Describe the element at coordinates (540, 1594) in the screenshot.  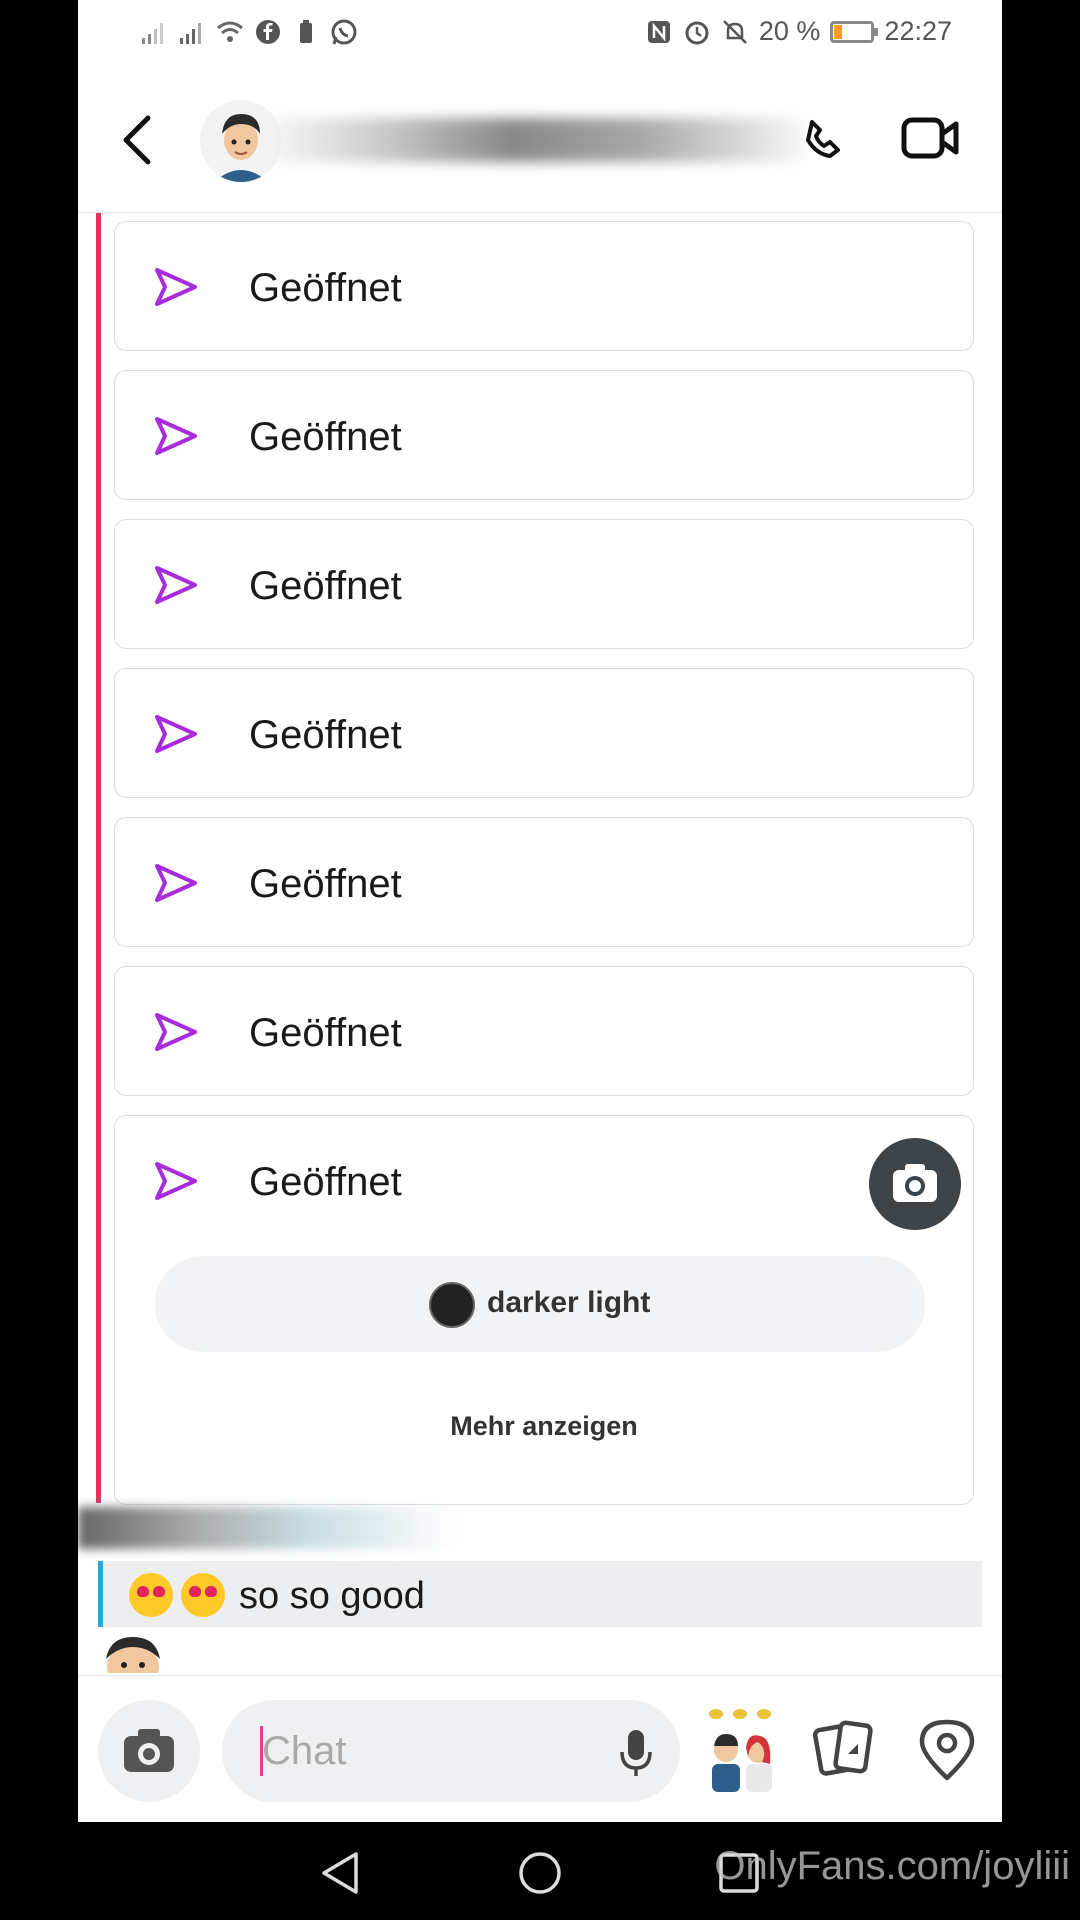
I see `chat-message: so so good` at that location.